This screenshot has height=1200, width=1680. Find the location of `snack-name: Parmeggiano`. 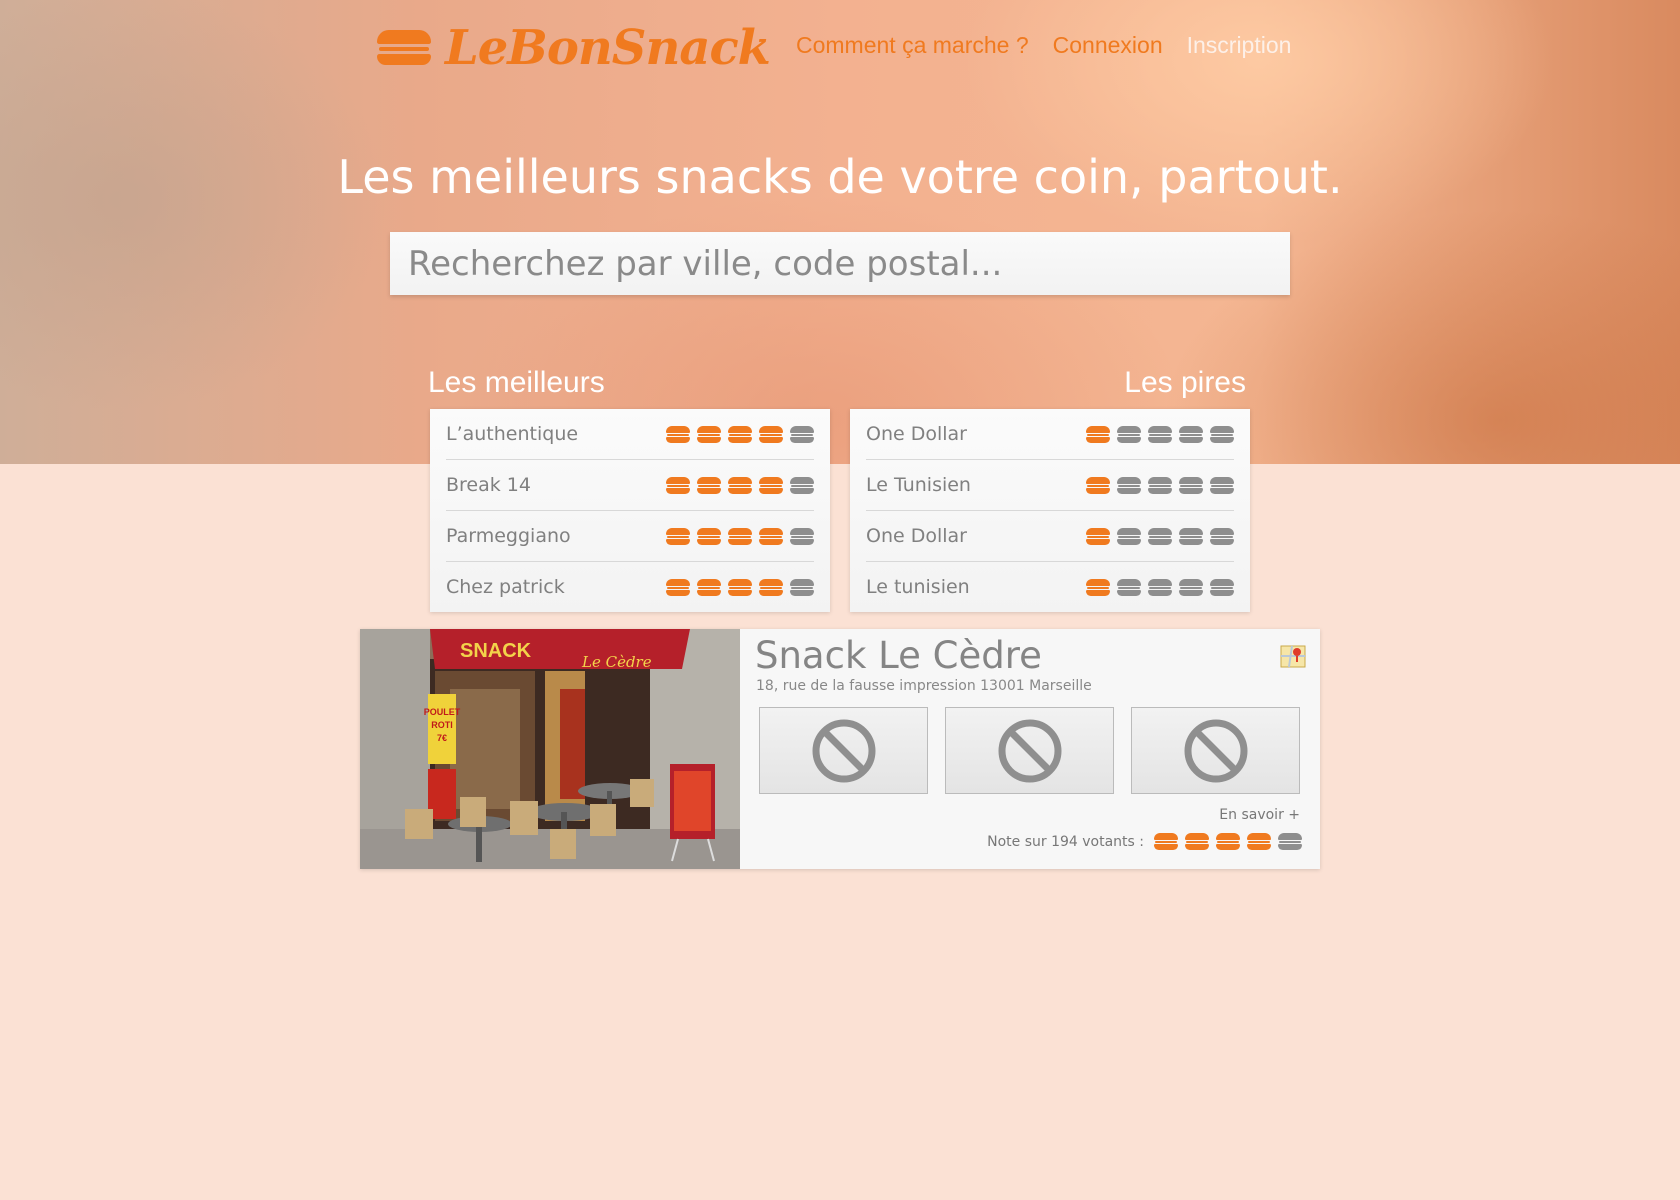

snack-name: Parmeggiano is located at coordinates (508, 536).